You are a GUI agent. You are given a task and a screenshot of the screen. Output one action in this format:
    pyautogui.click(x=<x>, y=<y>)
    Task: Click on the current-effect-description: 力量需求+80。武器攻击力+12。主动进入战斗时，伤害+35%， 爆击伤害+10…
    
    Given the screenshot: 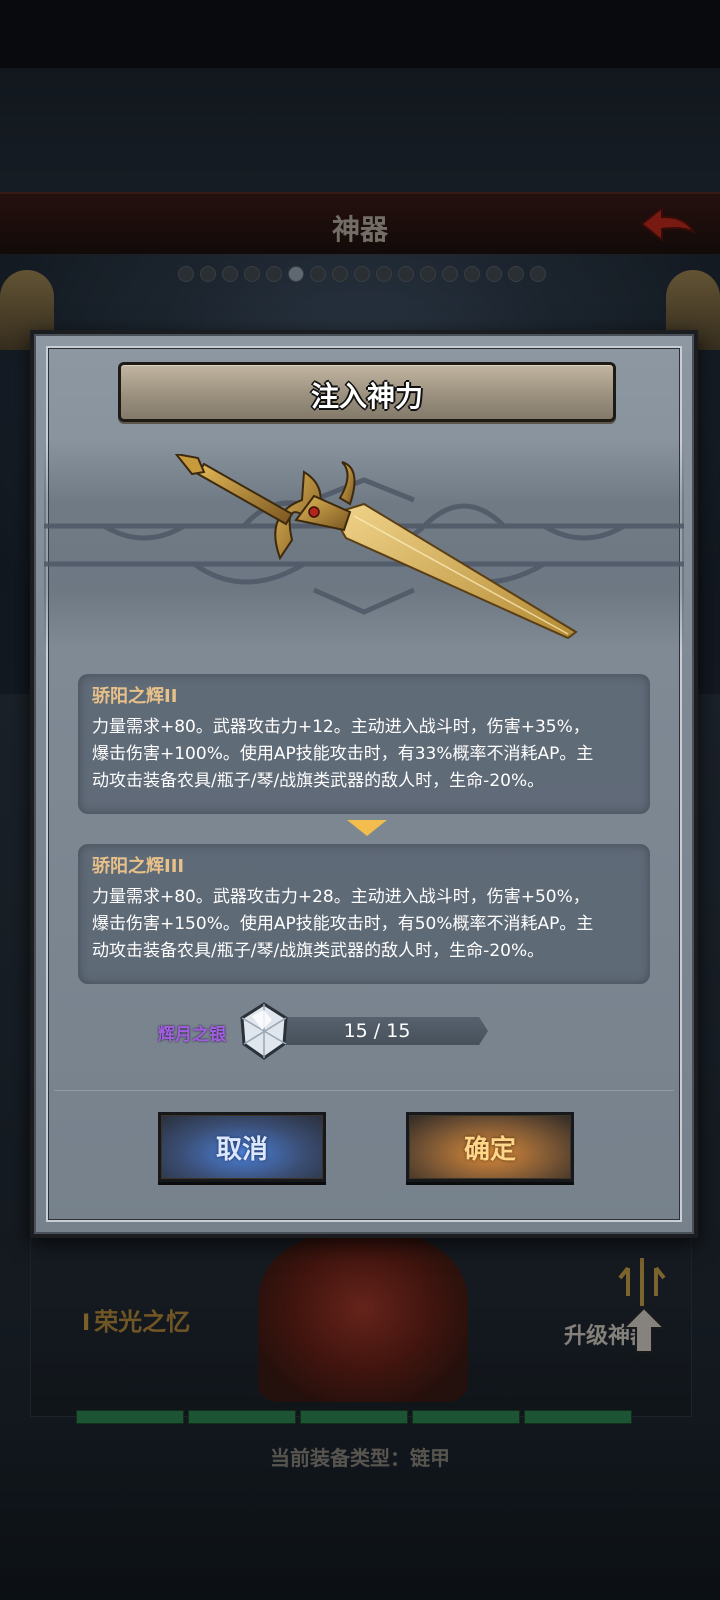 What is the action you would take?
    pyautogui.click(x=364, y=754)
    